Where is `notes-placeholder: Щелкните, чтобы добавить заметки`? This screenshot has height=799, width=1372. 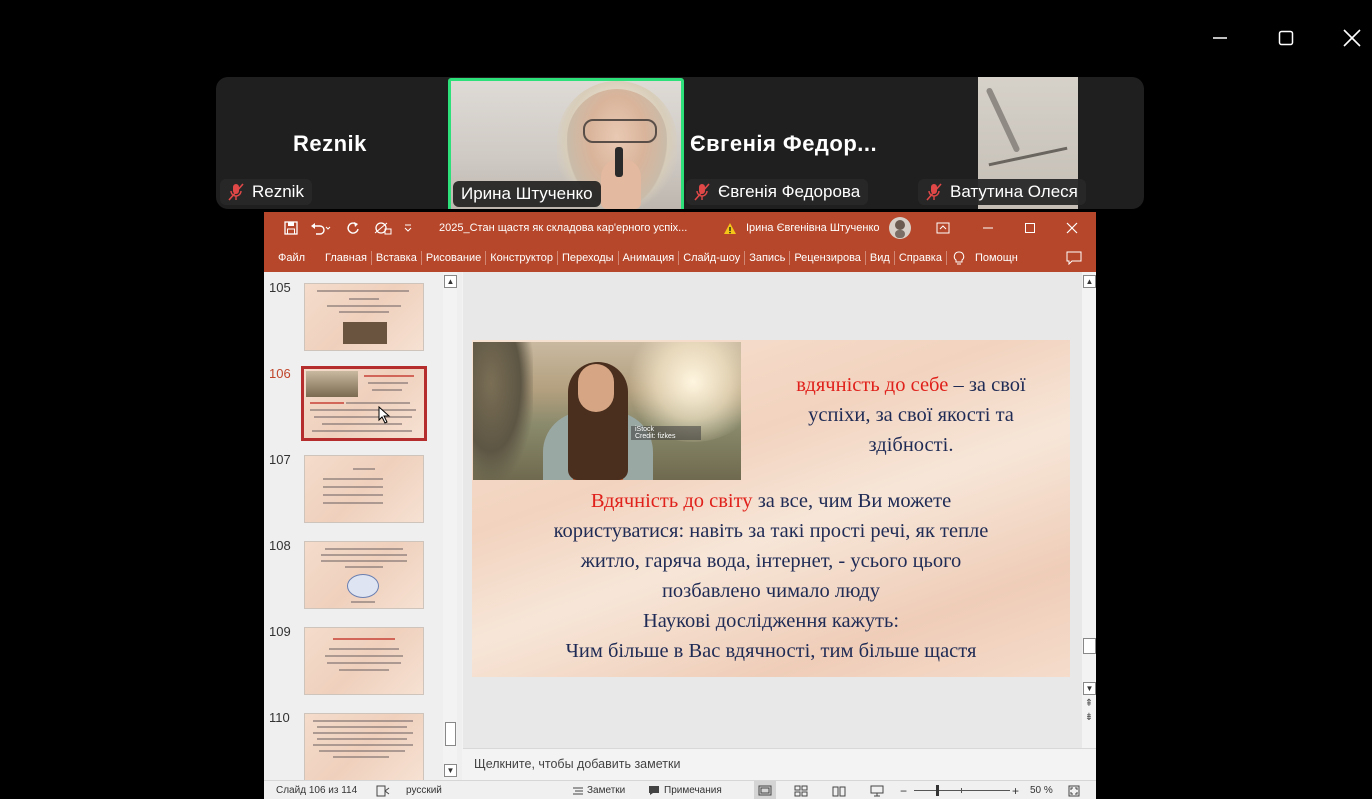
notes-placeholder: Щелкните, чтобы добавить заметки is located at coordinates (577, 764).